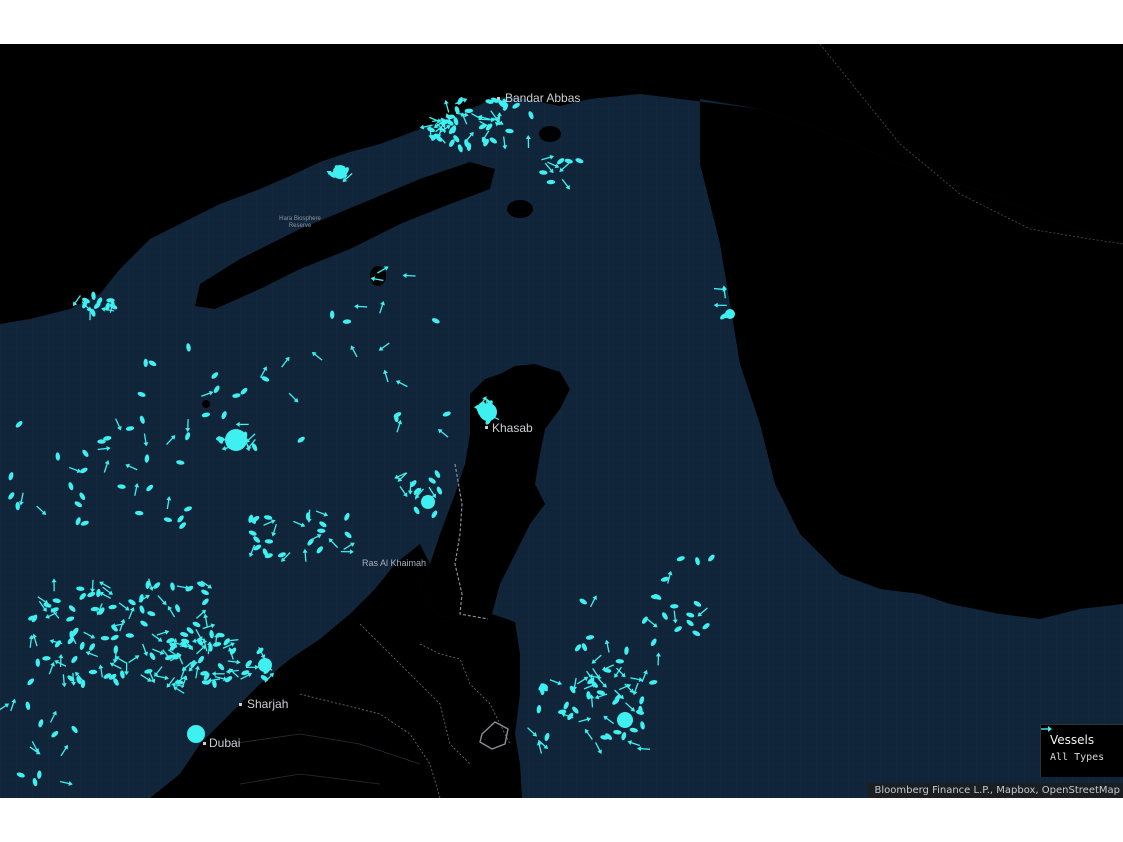 This screenshot has height=842, width=1123. What do you see at coordinates (1072, 740) in the screenshot?
I see `legend-title: Vessels` at bounding box center [1072, 740].